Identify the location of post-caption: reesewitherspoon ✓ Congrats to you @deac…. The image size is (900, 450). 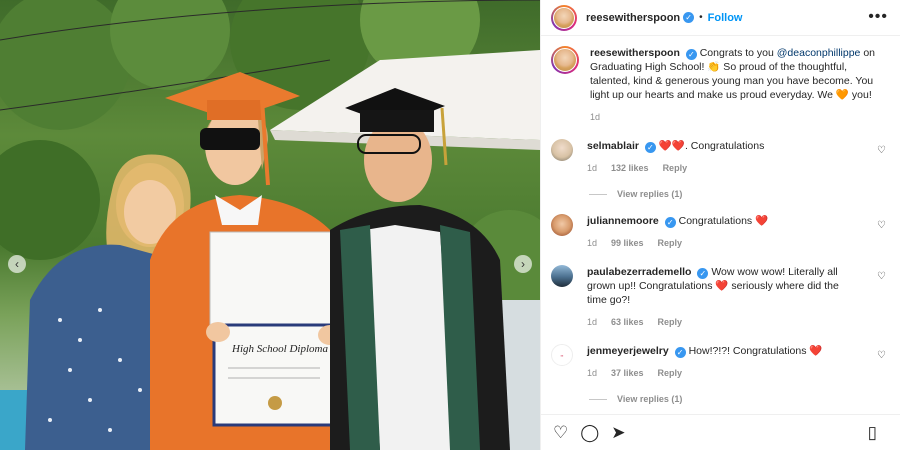
(720, 85).